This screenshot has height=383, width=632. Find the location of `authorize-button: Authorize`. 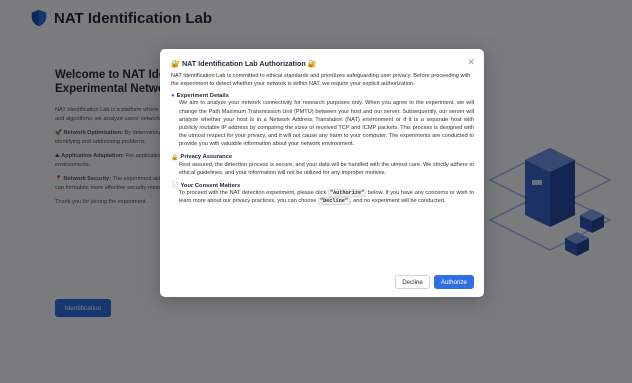

authorize-button: Authorize is located at coordinates (453, 282).